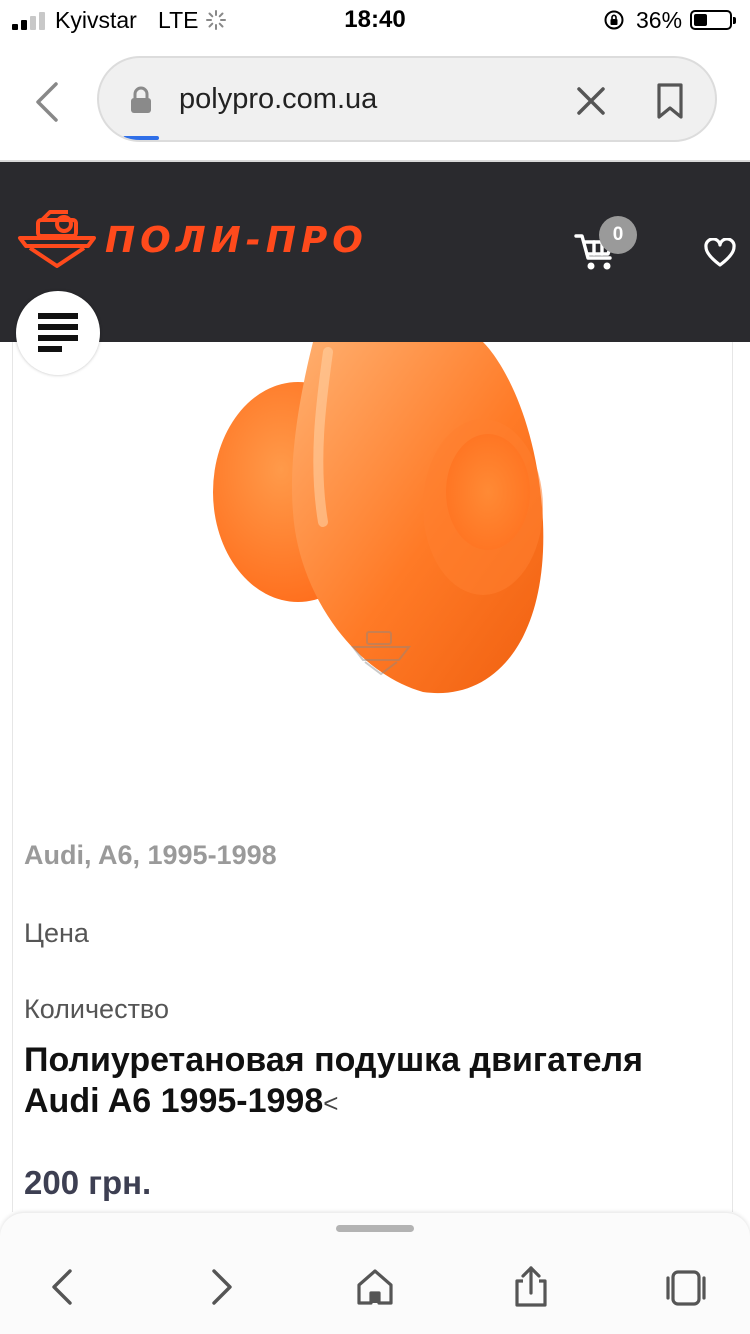 This screenshot has width=750, height=1334. I want to click on browser-address-bar: polypro.com.ua, so click(375, 101).